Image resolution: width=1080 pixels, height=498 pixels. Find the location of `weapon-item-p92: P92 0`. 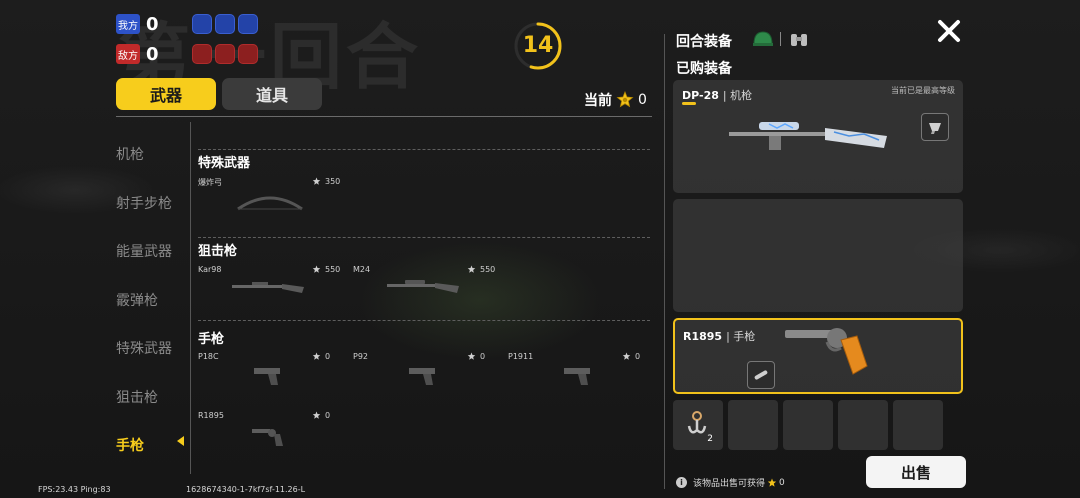

weapon-item-p92: P92 0 is located at coordinates (425, 377).